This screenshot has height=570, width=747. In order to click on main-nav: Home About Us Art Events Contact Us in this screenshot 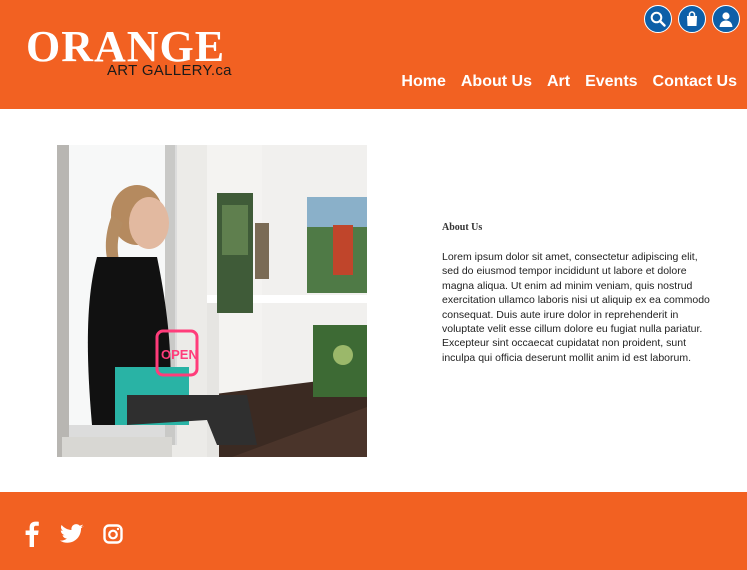, I will do `click(561, 82)`.